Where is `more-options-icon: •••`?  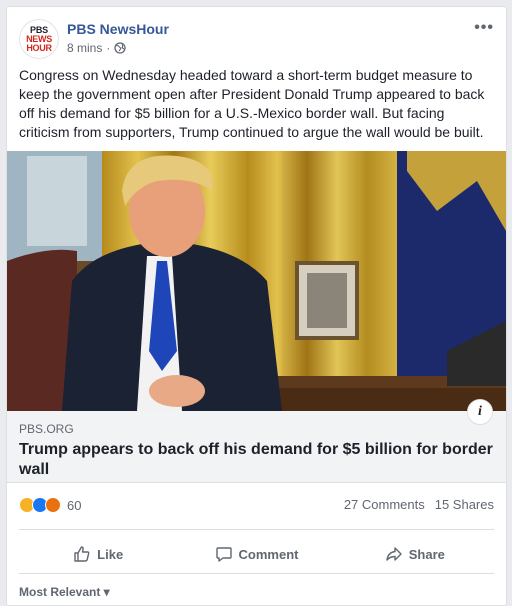 more-options-icon: ••• is located at coordinates (484, 28).